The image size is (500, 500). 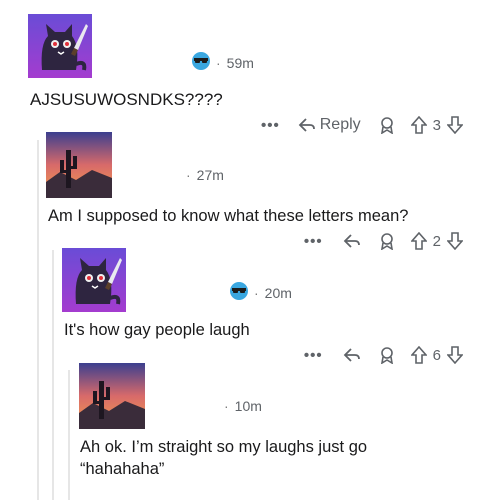 What do you see at coordinates (126, 99) in the screenshot?
I see `comment-1-text: AJSUSUWOSNDKS????` at bounding box center [126, 99].